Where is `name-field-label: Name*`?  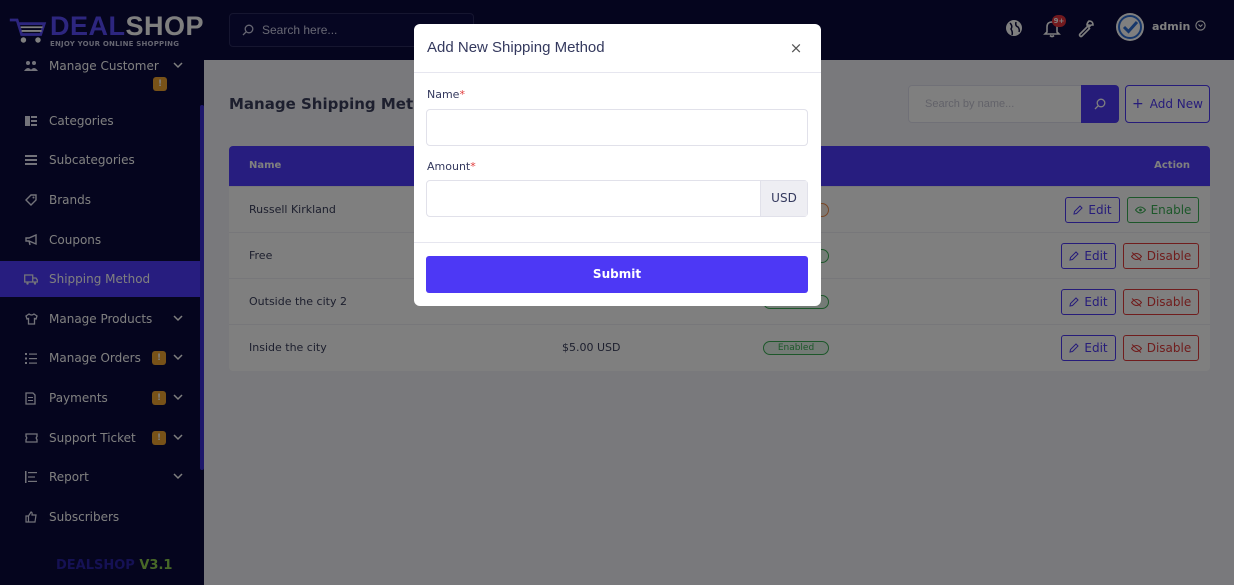
name-field-label: Name* is located at coordinates (446, 94).